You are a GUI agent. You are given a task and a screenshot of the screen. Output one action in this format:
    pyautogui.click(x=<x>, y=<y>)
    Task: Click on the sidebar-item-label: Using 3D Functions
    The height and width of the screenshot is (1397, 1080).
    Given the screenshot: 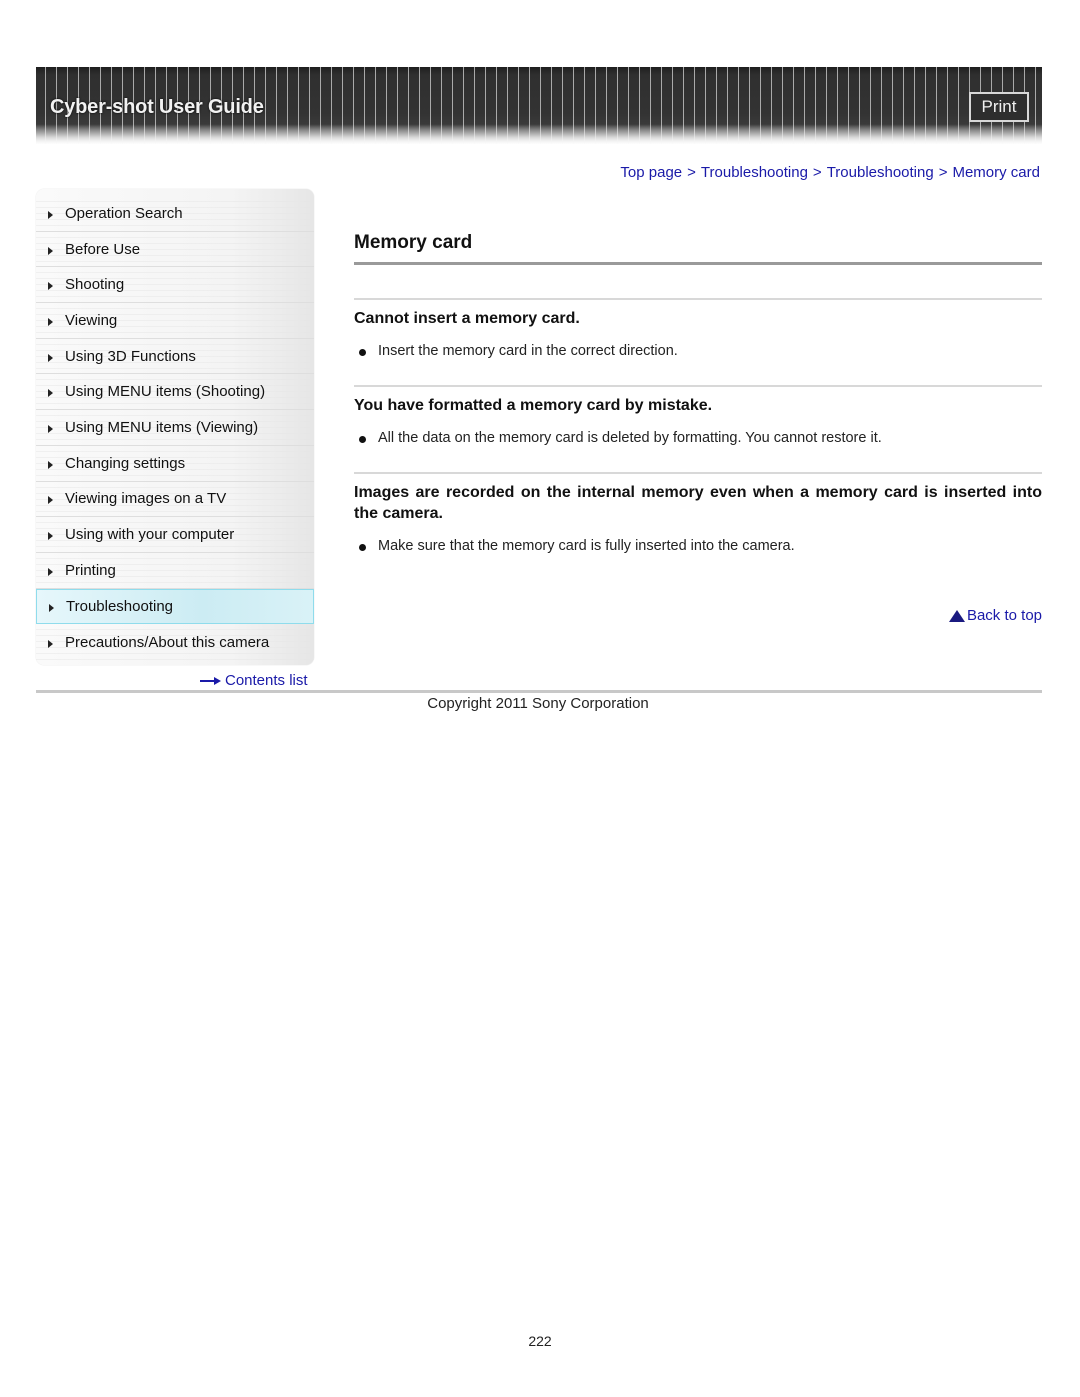 What is the action you would take?
    pyautogui.click(x=130, y=356)
    